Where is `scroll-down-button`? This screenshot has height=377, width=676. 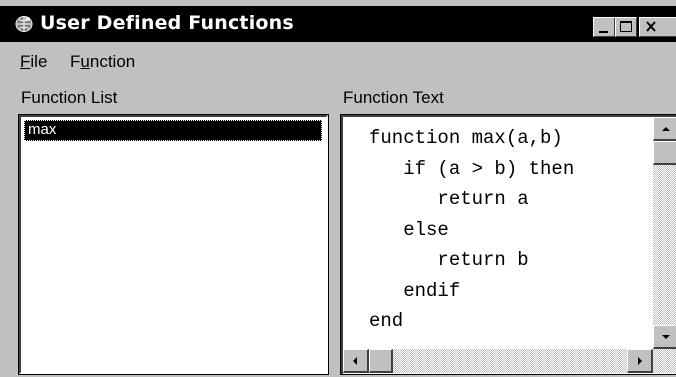 scroll-down-button is located at coordinates (664, 337).